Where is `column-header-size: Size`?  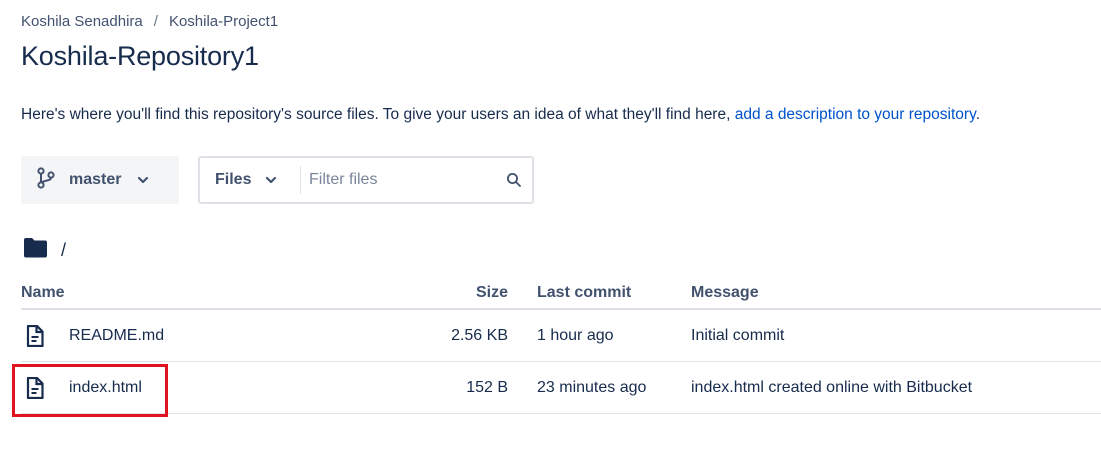
column-header-size: Size is located at coordinates (492, 293).